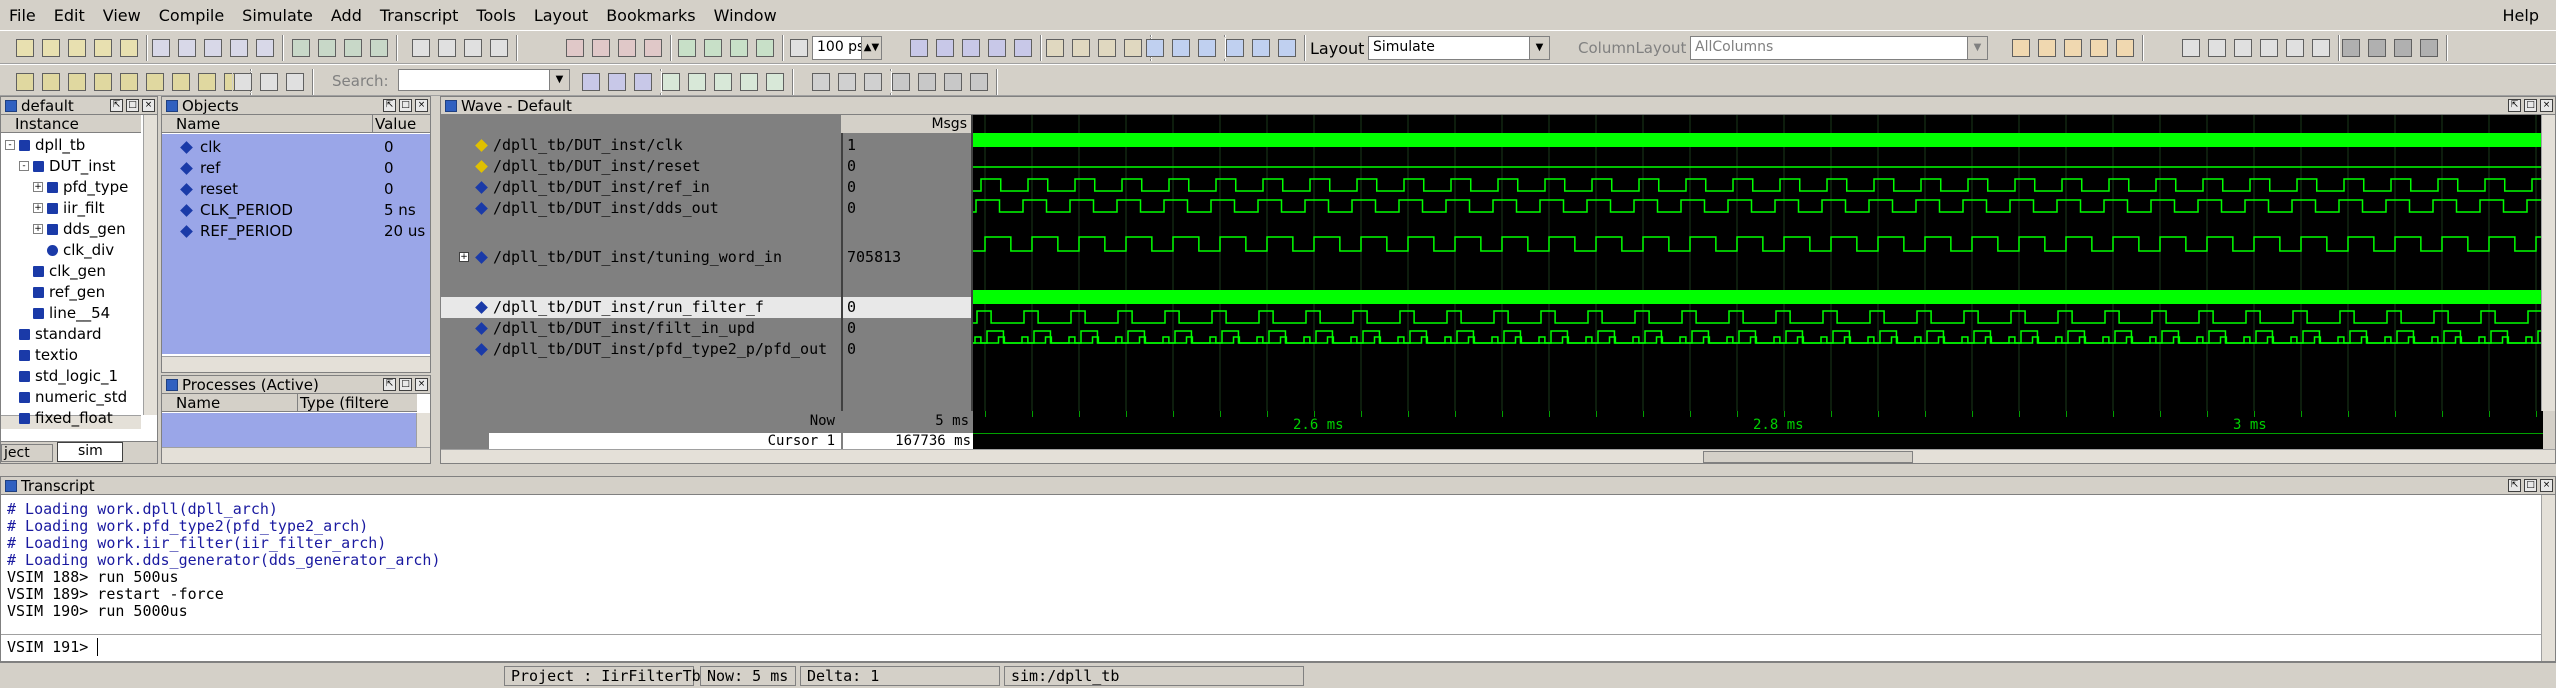 This screenshot has height=688, width=2556. I want to click on gear2-icon, so click(2377, 48).